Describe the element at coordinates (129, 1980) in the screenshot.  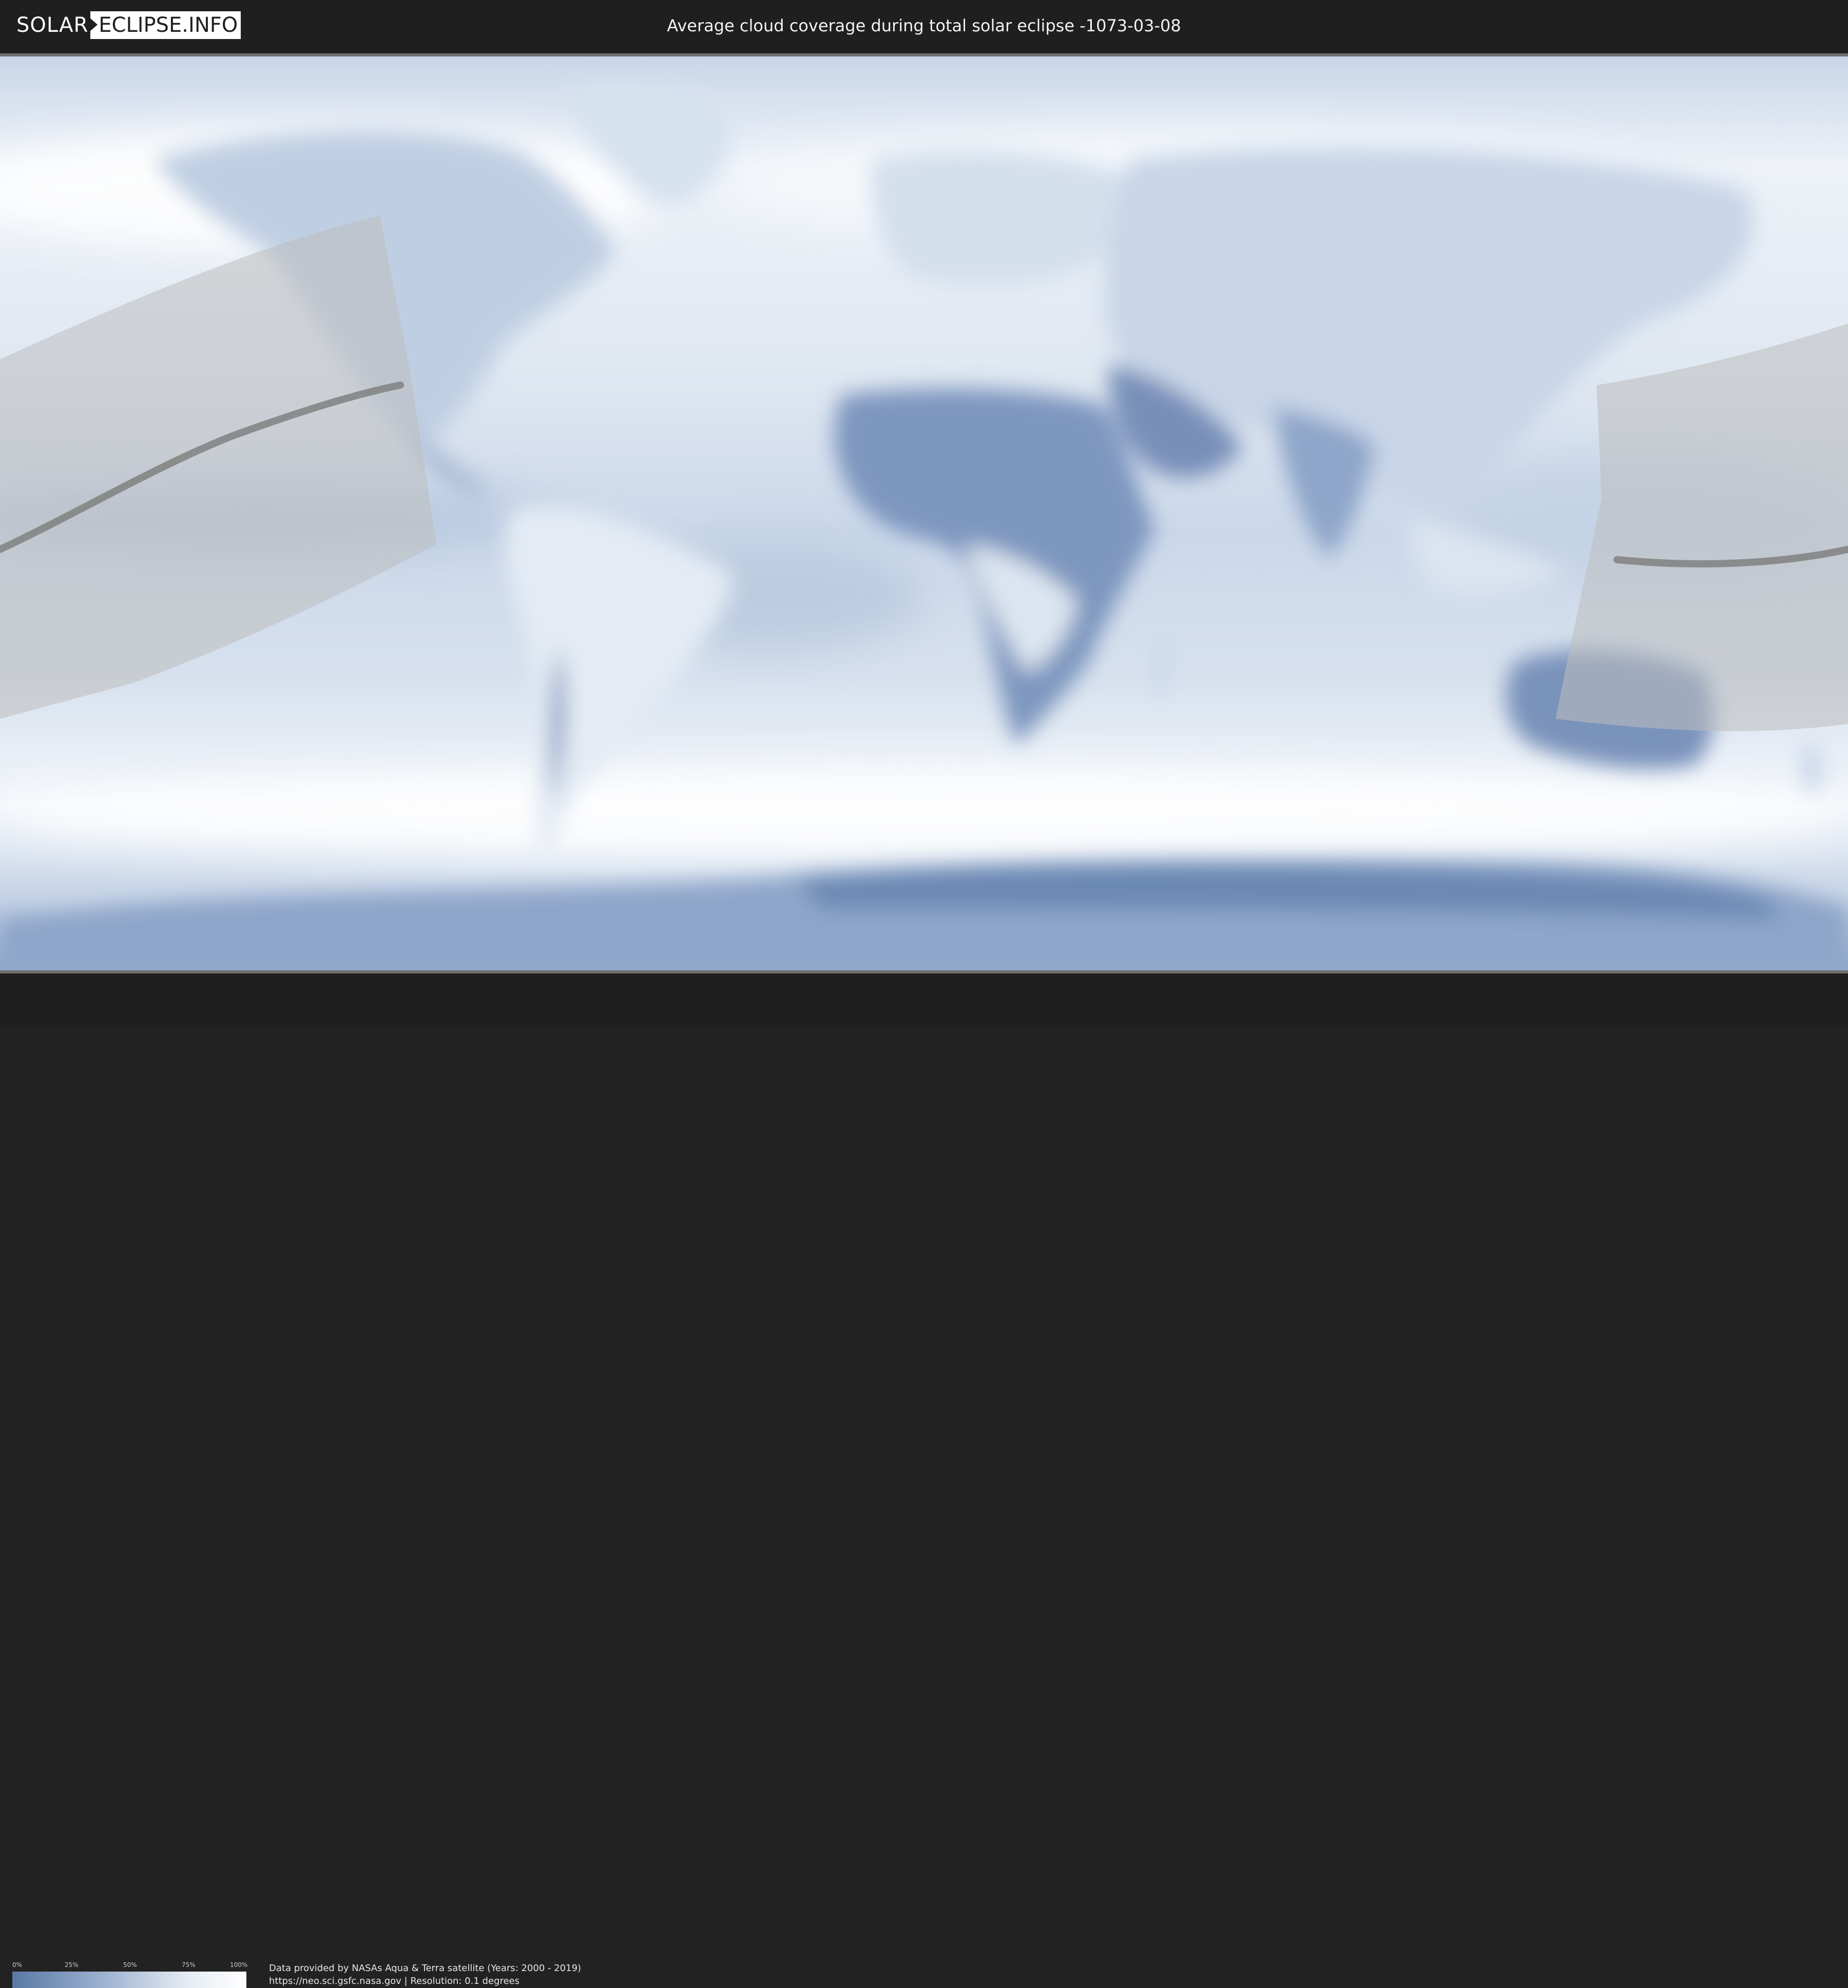
I see `cloud-coverage-scale-bar` at that location.